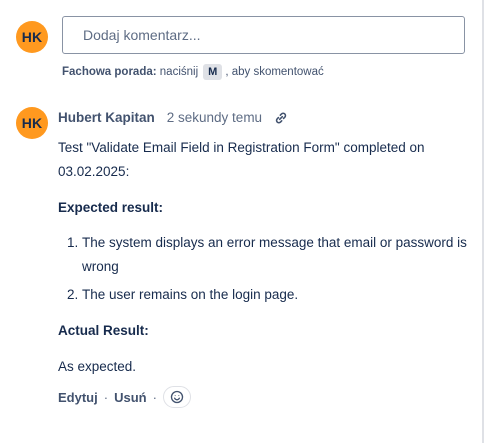 The image size is (484, 443). Describe the element at coordinates (32, 37) in the screenshot. I see `avatar: HK` at that location.